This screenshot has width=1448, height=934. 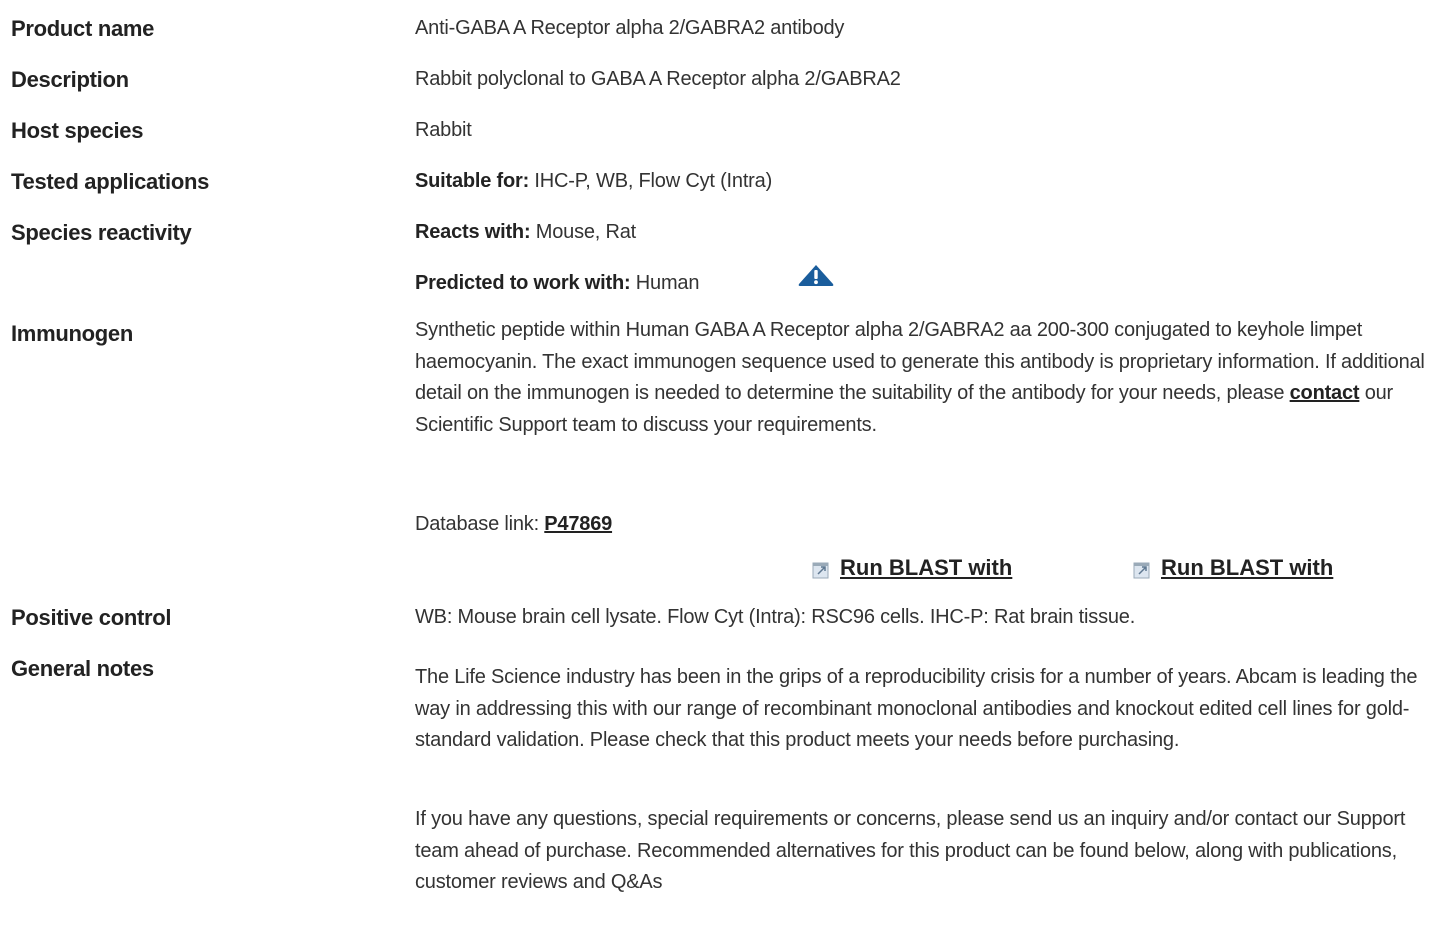 I want to click on database-link-prefix: Database link:, so click(x=480, y=524).